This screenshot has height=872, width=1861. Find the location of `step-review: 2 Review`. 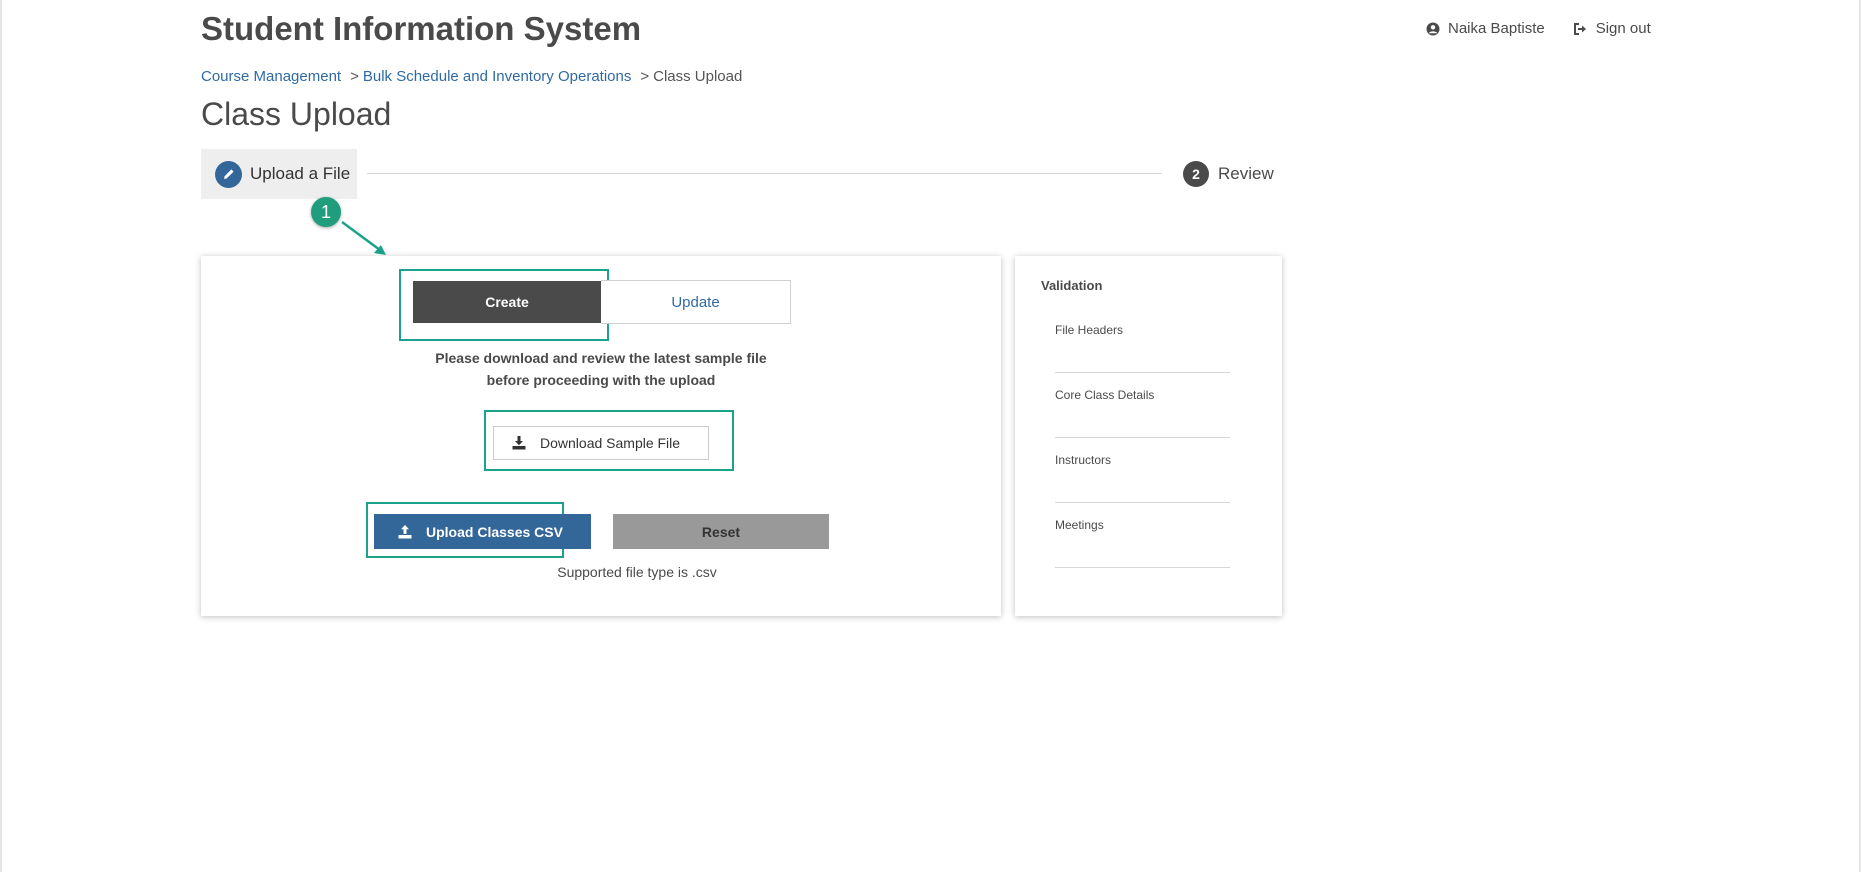

step-review: 2 Review is located at coordinates (1228, 174).